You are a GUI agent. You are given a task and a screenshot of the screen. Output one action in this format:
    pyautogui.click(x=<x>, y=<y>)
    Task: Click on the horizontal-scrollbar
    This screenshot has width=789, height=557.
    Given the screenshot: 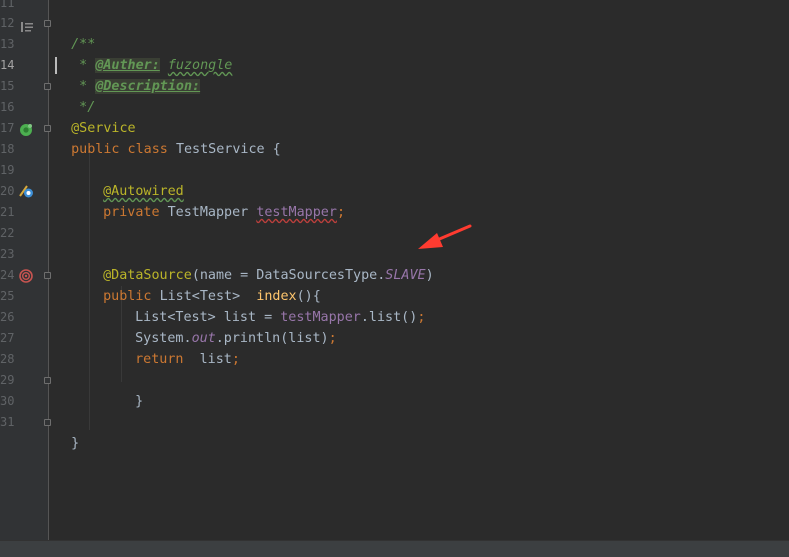 What is the action you would take?
    pyautogui.click(x=394, y=548)
    